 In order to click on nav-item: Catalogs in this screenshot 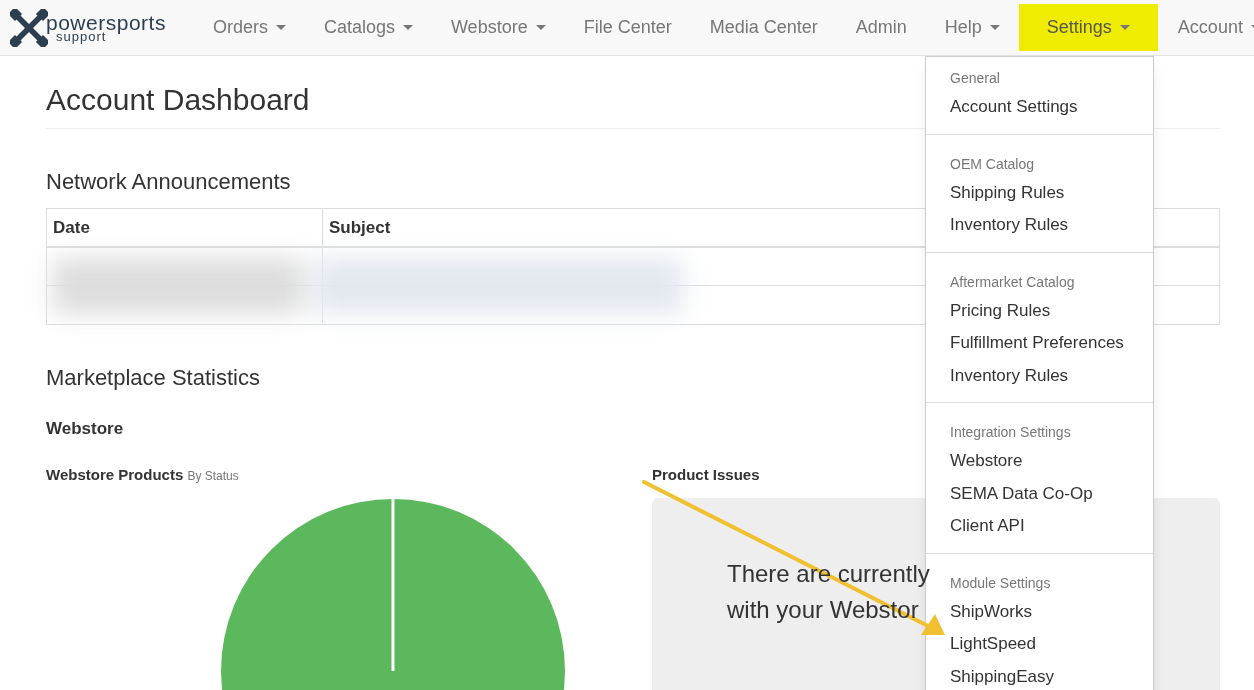, I will do `click(368, 27)`.